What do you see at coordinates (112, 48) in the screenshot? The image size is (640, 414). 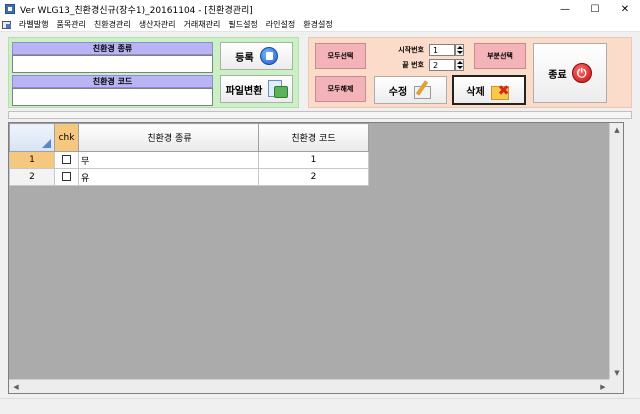 I see `eco-kind-label: 친환경 종류` at bounding box center [112, 48].